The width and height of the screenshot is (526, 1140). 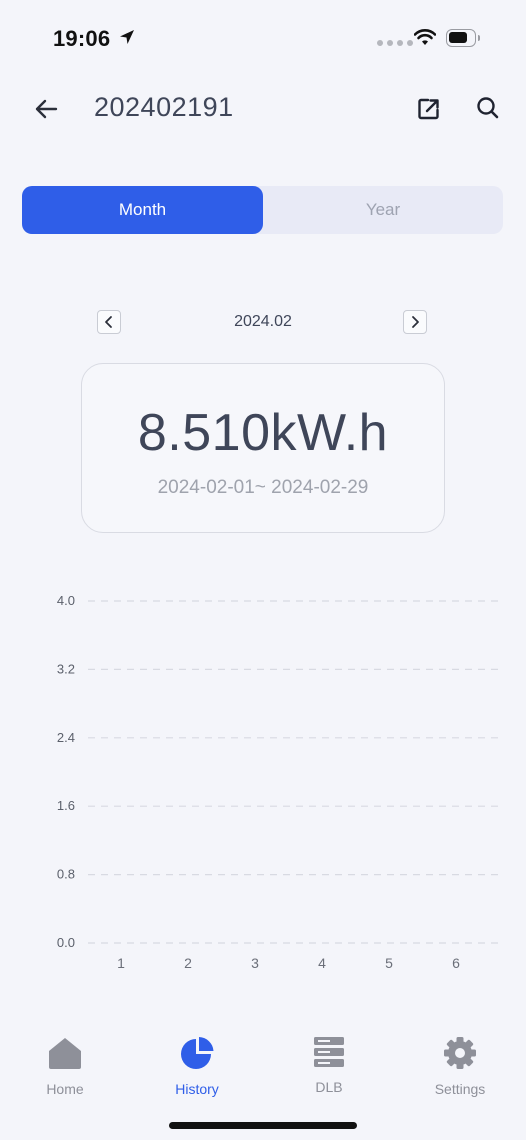 I want to click on chevron-left-icon, so click(x=108, y=322).